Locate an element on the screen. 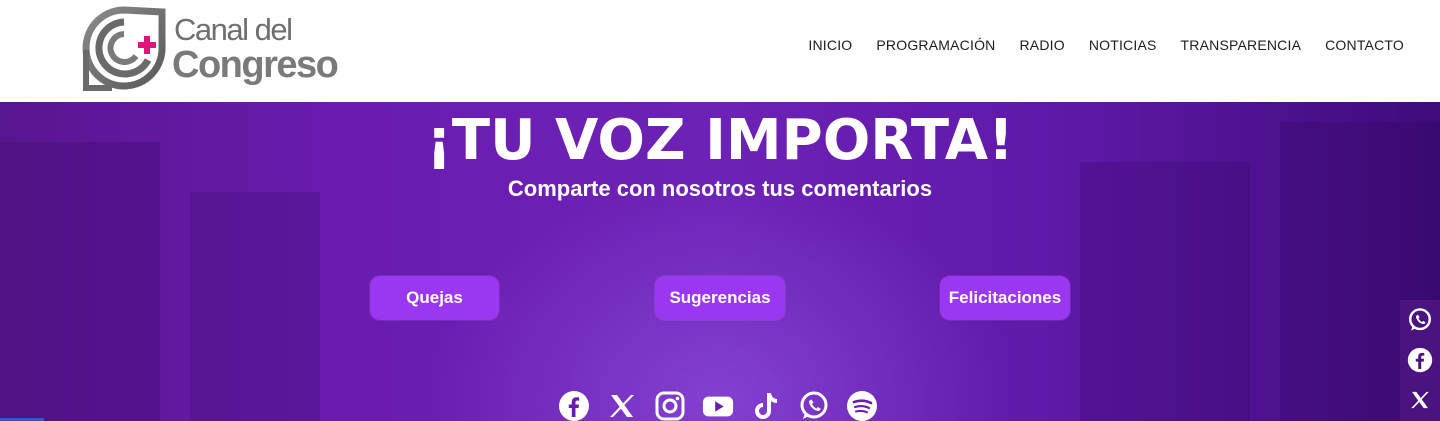  social-links is located at coordinates (718, 405).